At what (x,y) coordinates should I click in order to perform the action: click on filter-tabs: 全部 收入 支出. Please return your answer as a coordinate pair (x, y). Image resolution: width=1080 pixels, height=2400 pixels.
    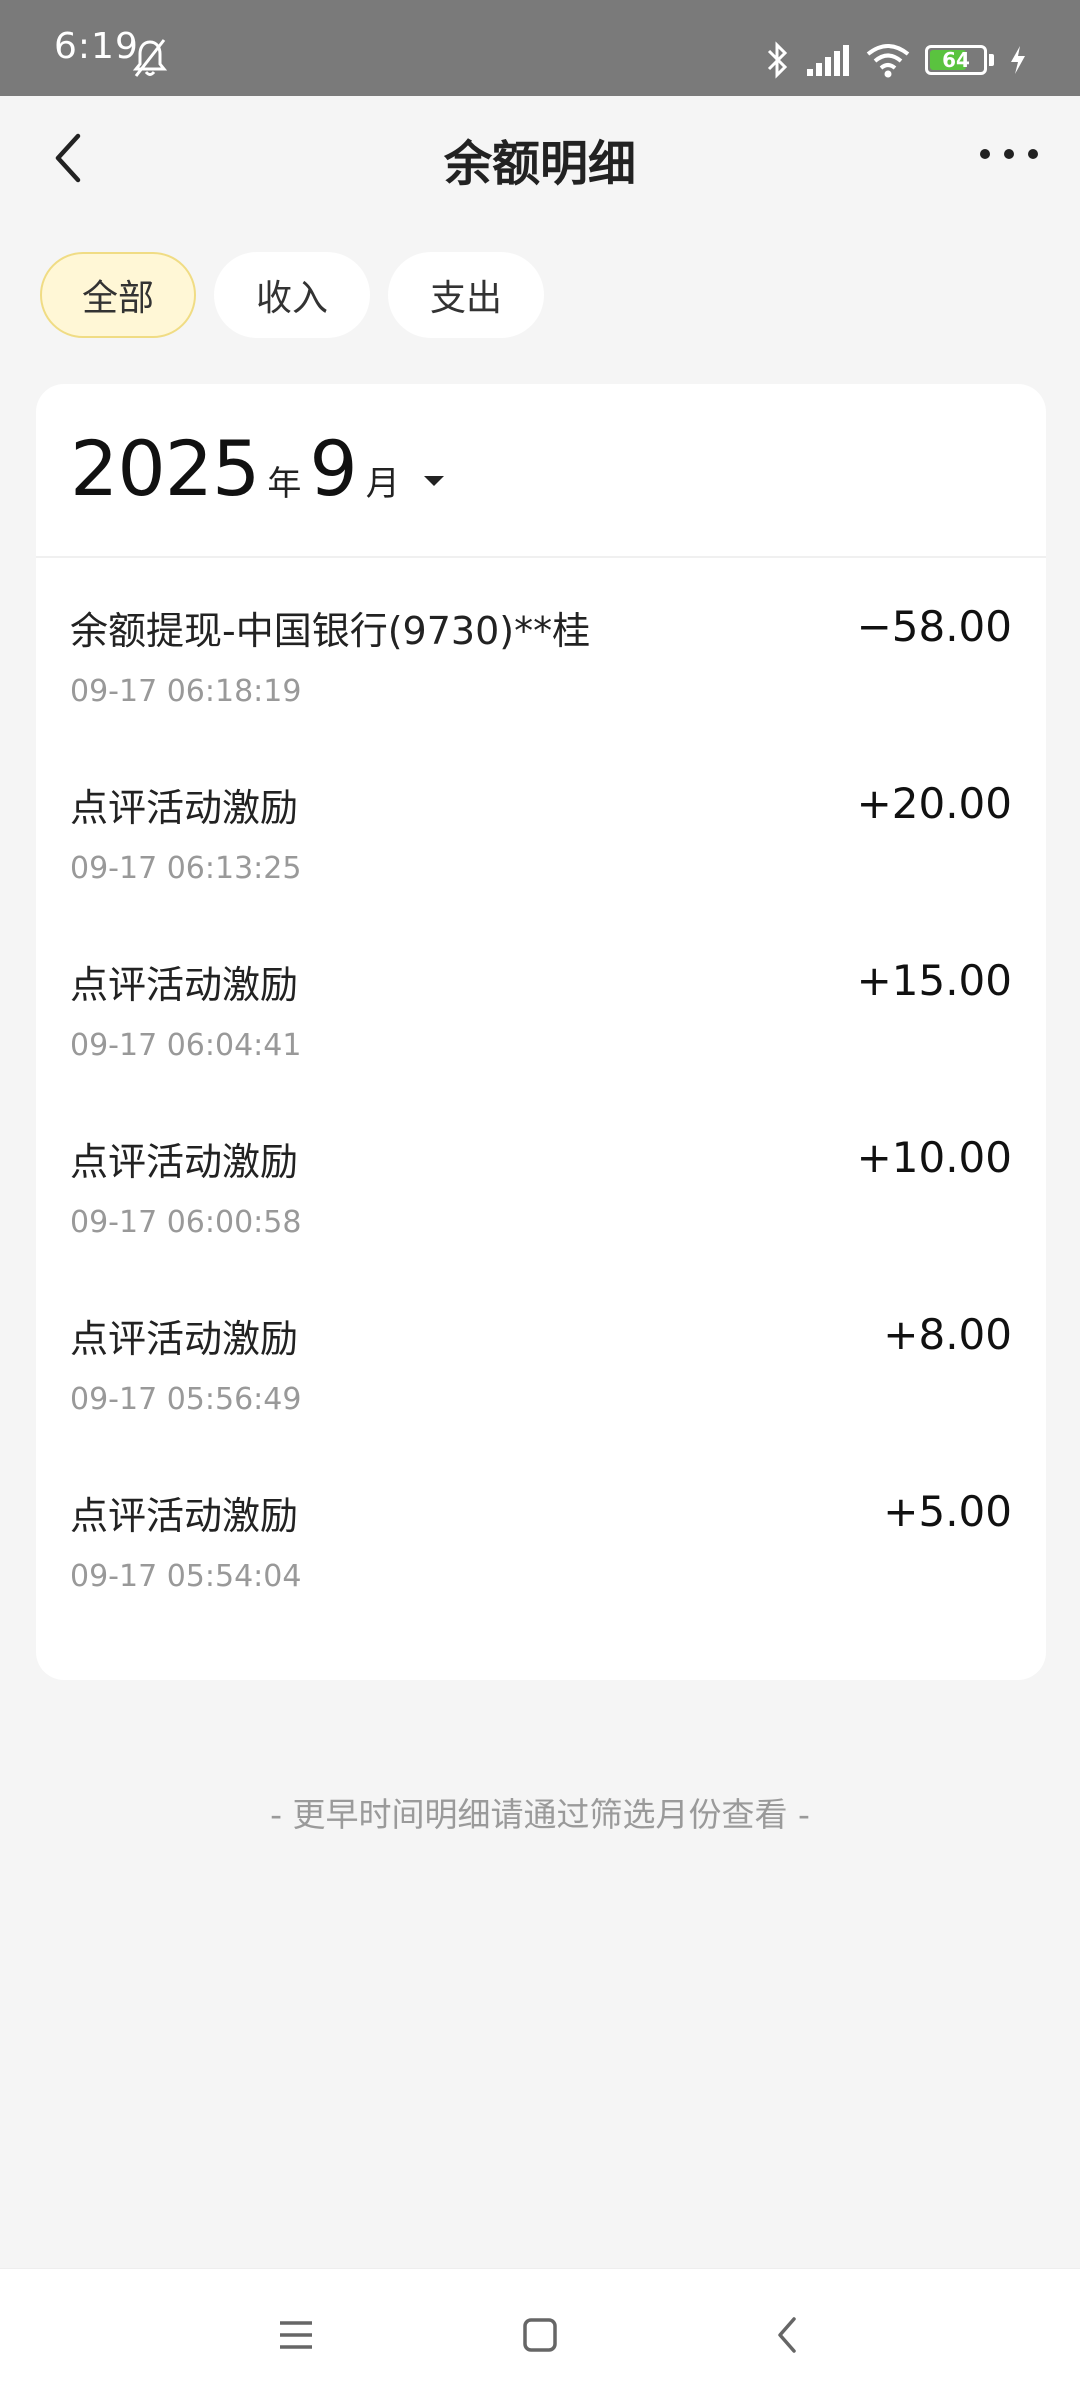
    Looking at the image, I should click on (292, 295).